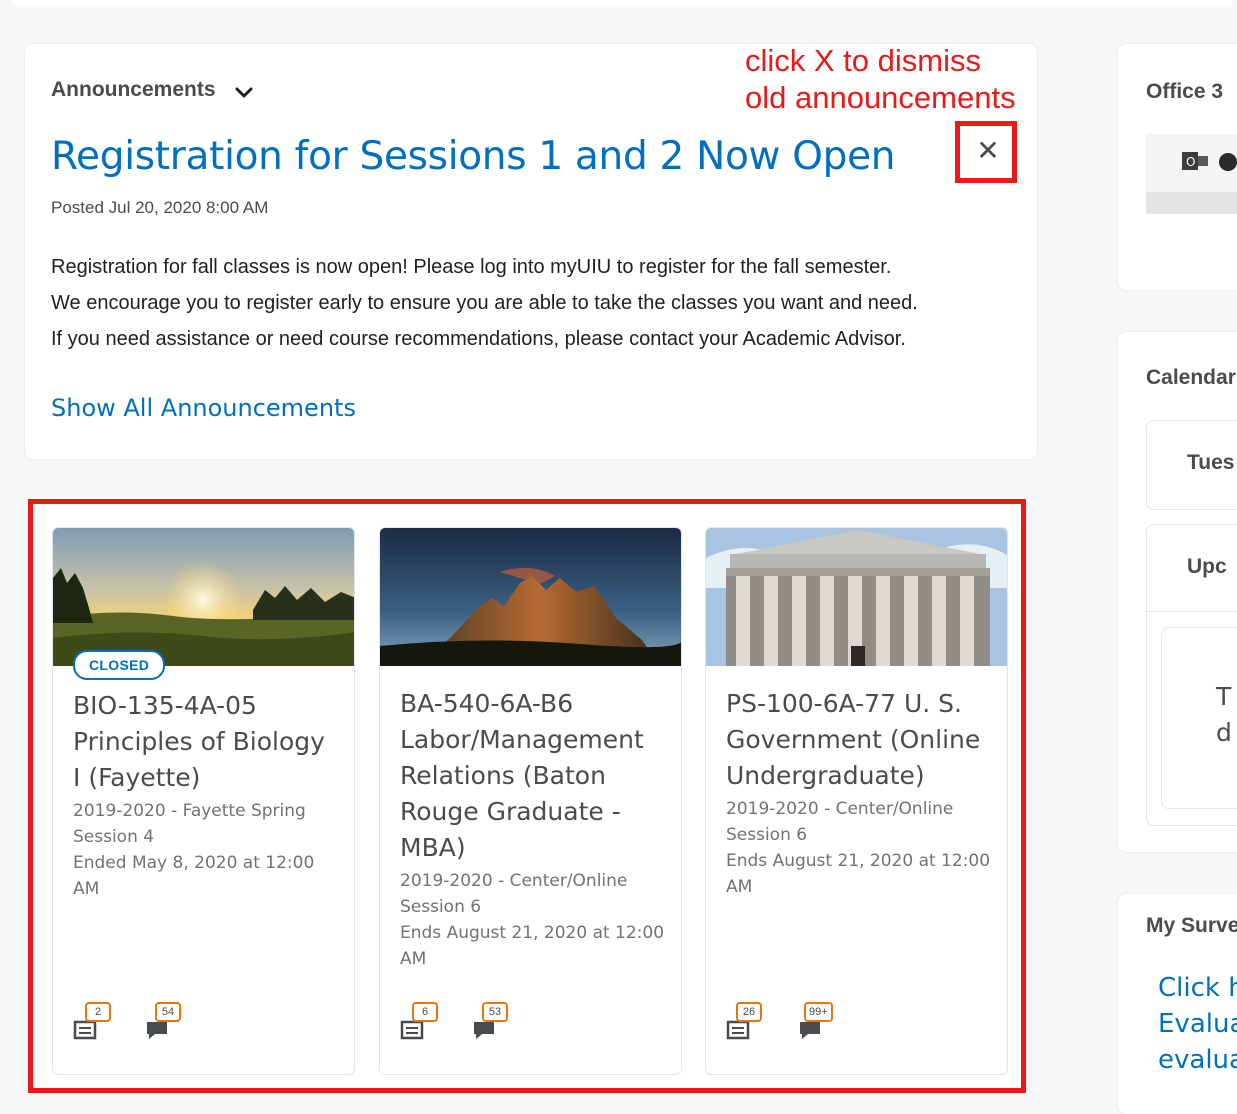 This screenshot has width=1237, height=1114. What do you see at coordinates (530, 597) in the screenshot?
I see `course-image-mountain` at bounding box center [530, 597].